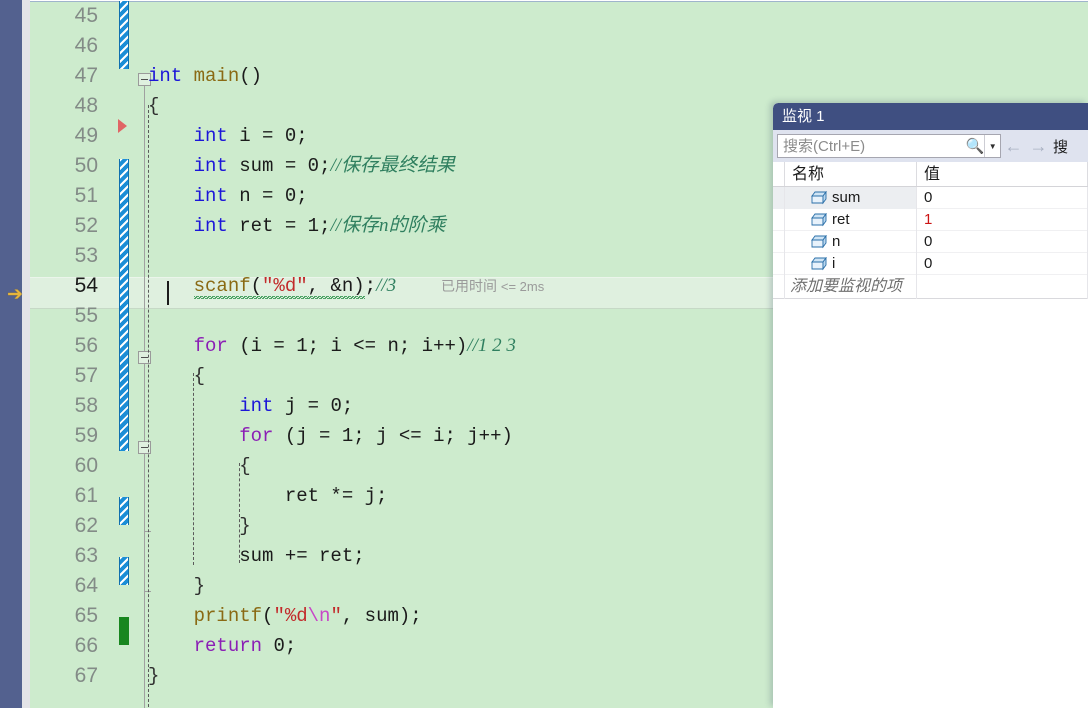 This screenshot has width=1088, height=708. I want to click on watch-toolbar: 🔍 ▼ ← → 搜, so click(930, 146).